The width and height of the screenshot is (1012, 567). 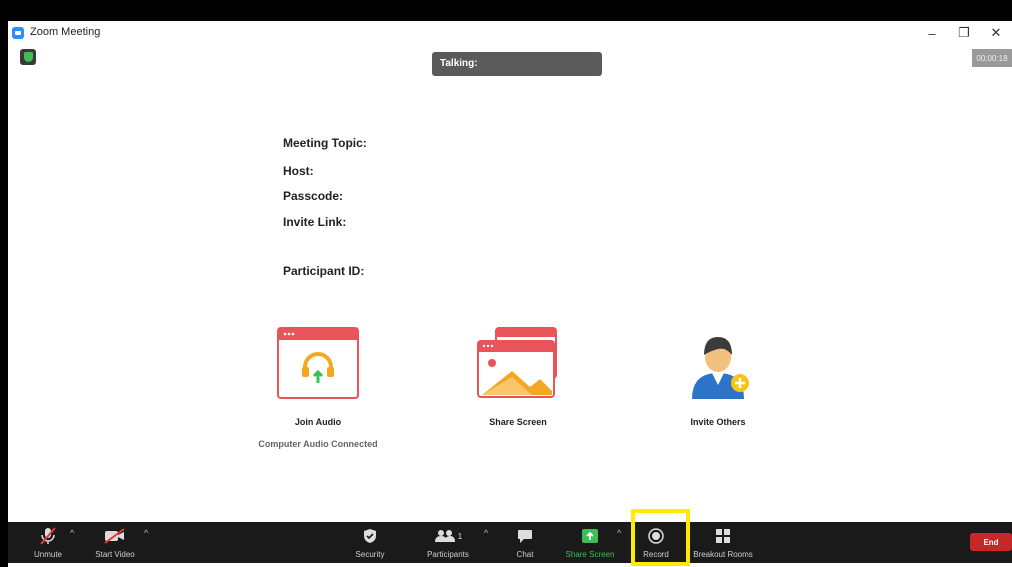 What do you see at coordinates (146, 533) in the screenshot?
I see `video-options-caret: ^` at bounding box center [146, 533].